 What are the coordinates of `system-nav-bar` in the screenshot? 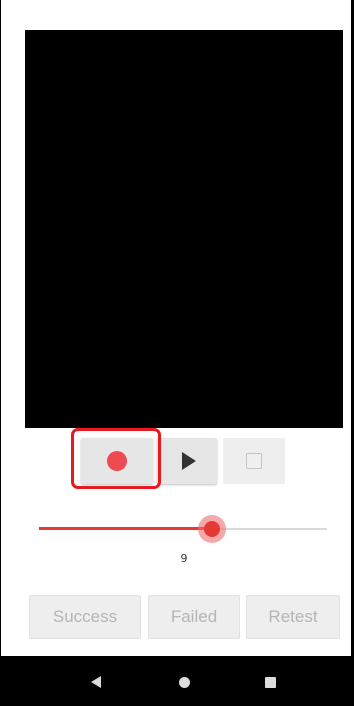 It's located at (177, 682).